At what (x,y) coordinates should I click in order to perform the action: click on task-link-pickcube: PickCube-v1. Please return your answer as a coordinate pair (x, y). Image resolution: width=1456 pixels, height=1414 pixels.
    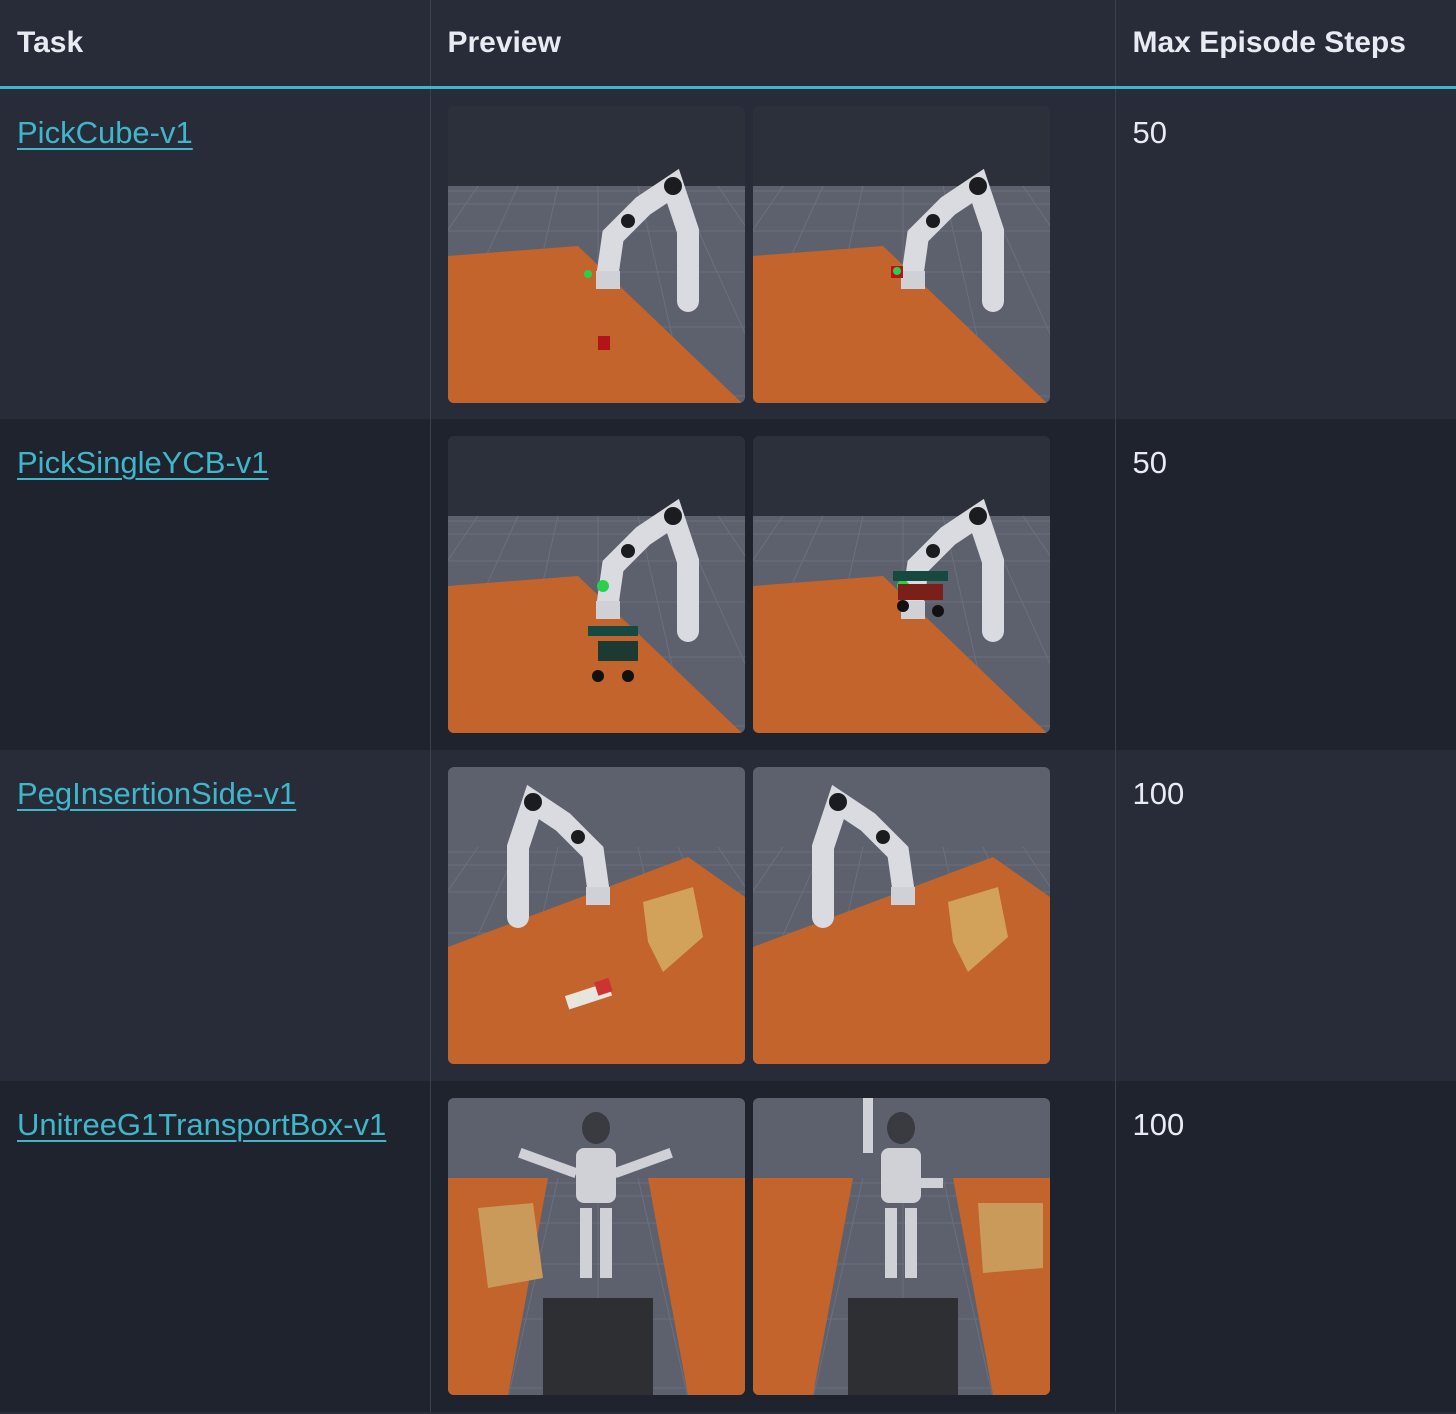
    Looking at the image, I should click on (105, 132).